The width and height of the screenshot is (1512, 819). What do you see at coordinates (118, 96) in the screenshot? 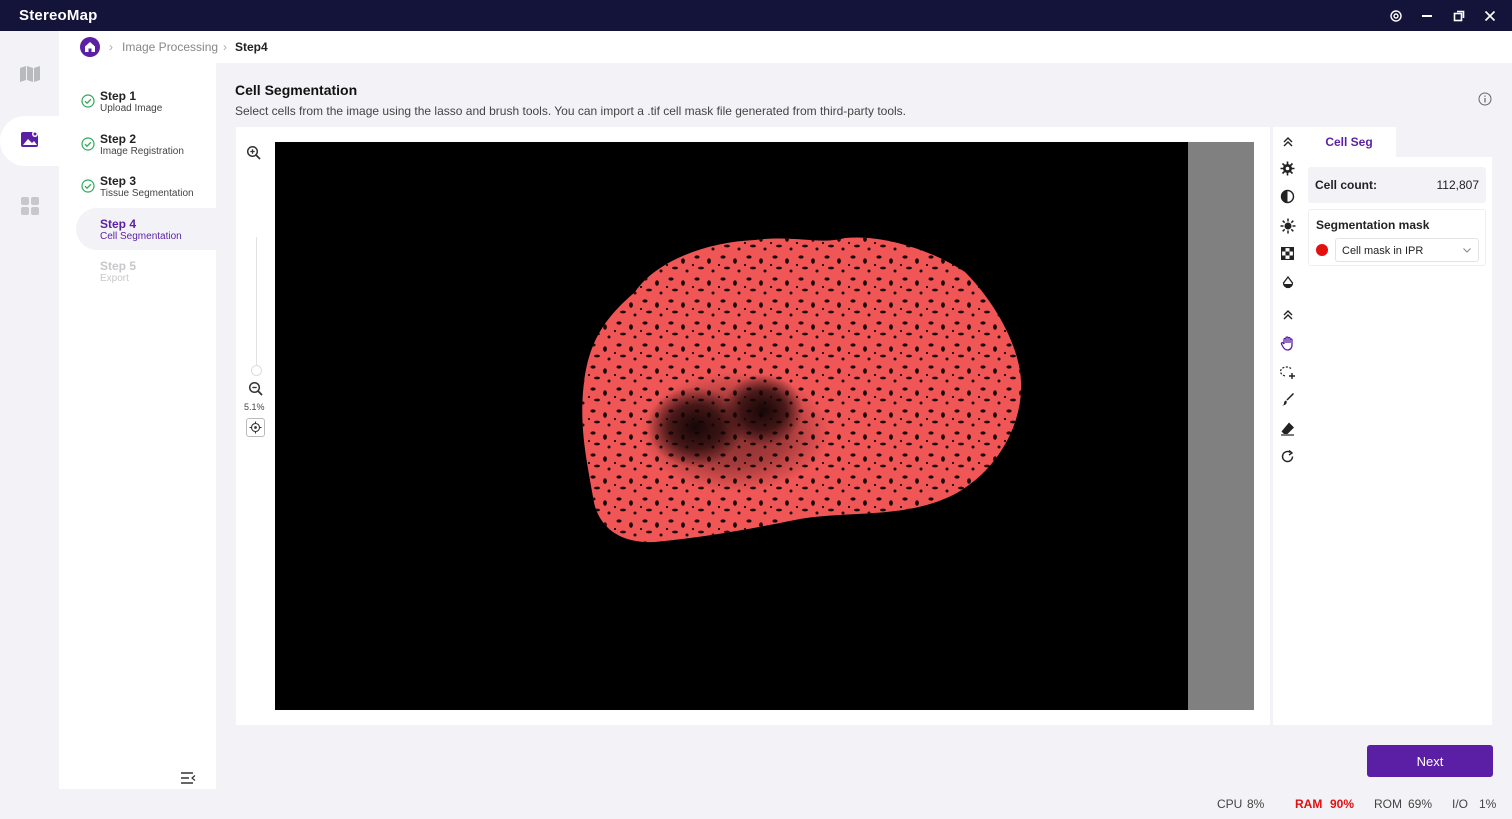
I see `step-title: Step 1` at bounding box center [118, 96].